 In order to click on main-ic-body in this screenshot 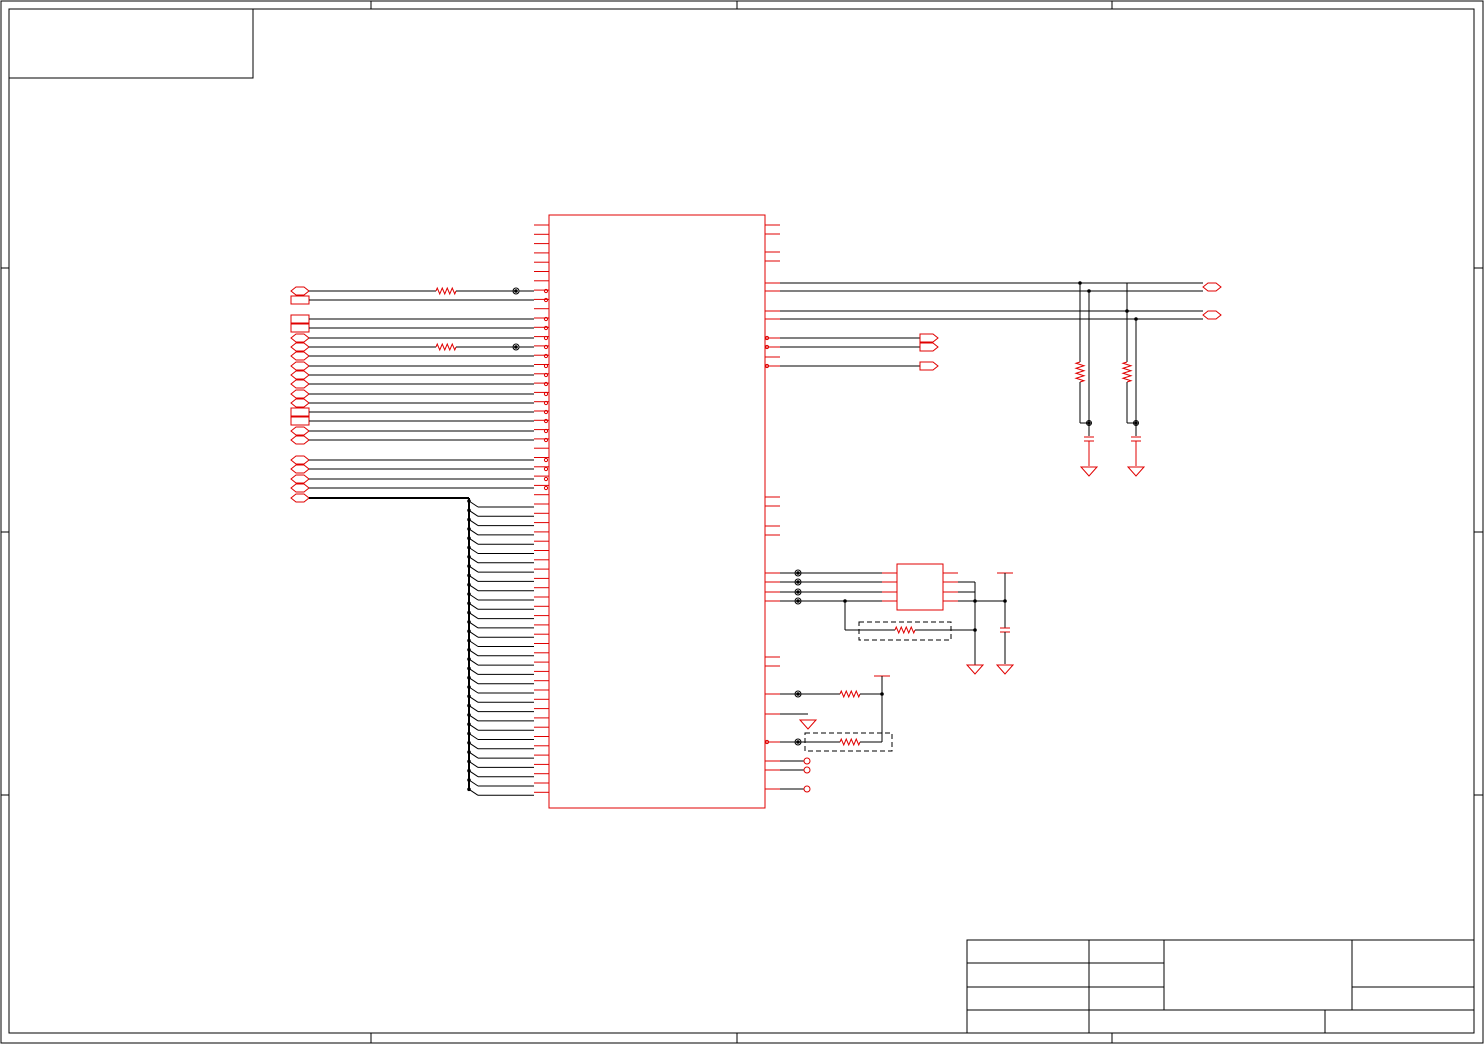, I will do `click(657, 511)`.